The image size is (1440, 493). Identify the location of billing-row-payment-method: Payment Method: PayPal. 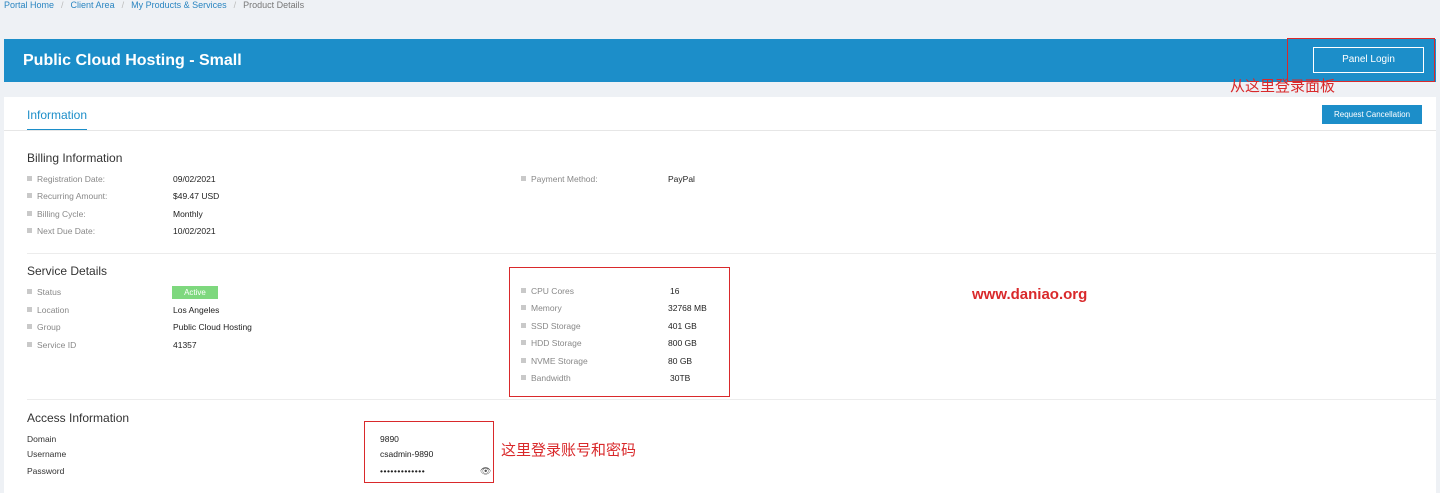
(671, 180).